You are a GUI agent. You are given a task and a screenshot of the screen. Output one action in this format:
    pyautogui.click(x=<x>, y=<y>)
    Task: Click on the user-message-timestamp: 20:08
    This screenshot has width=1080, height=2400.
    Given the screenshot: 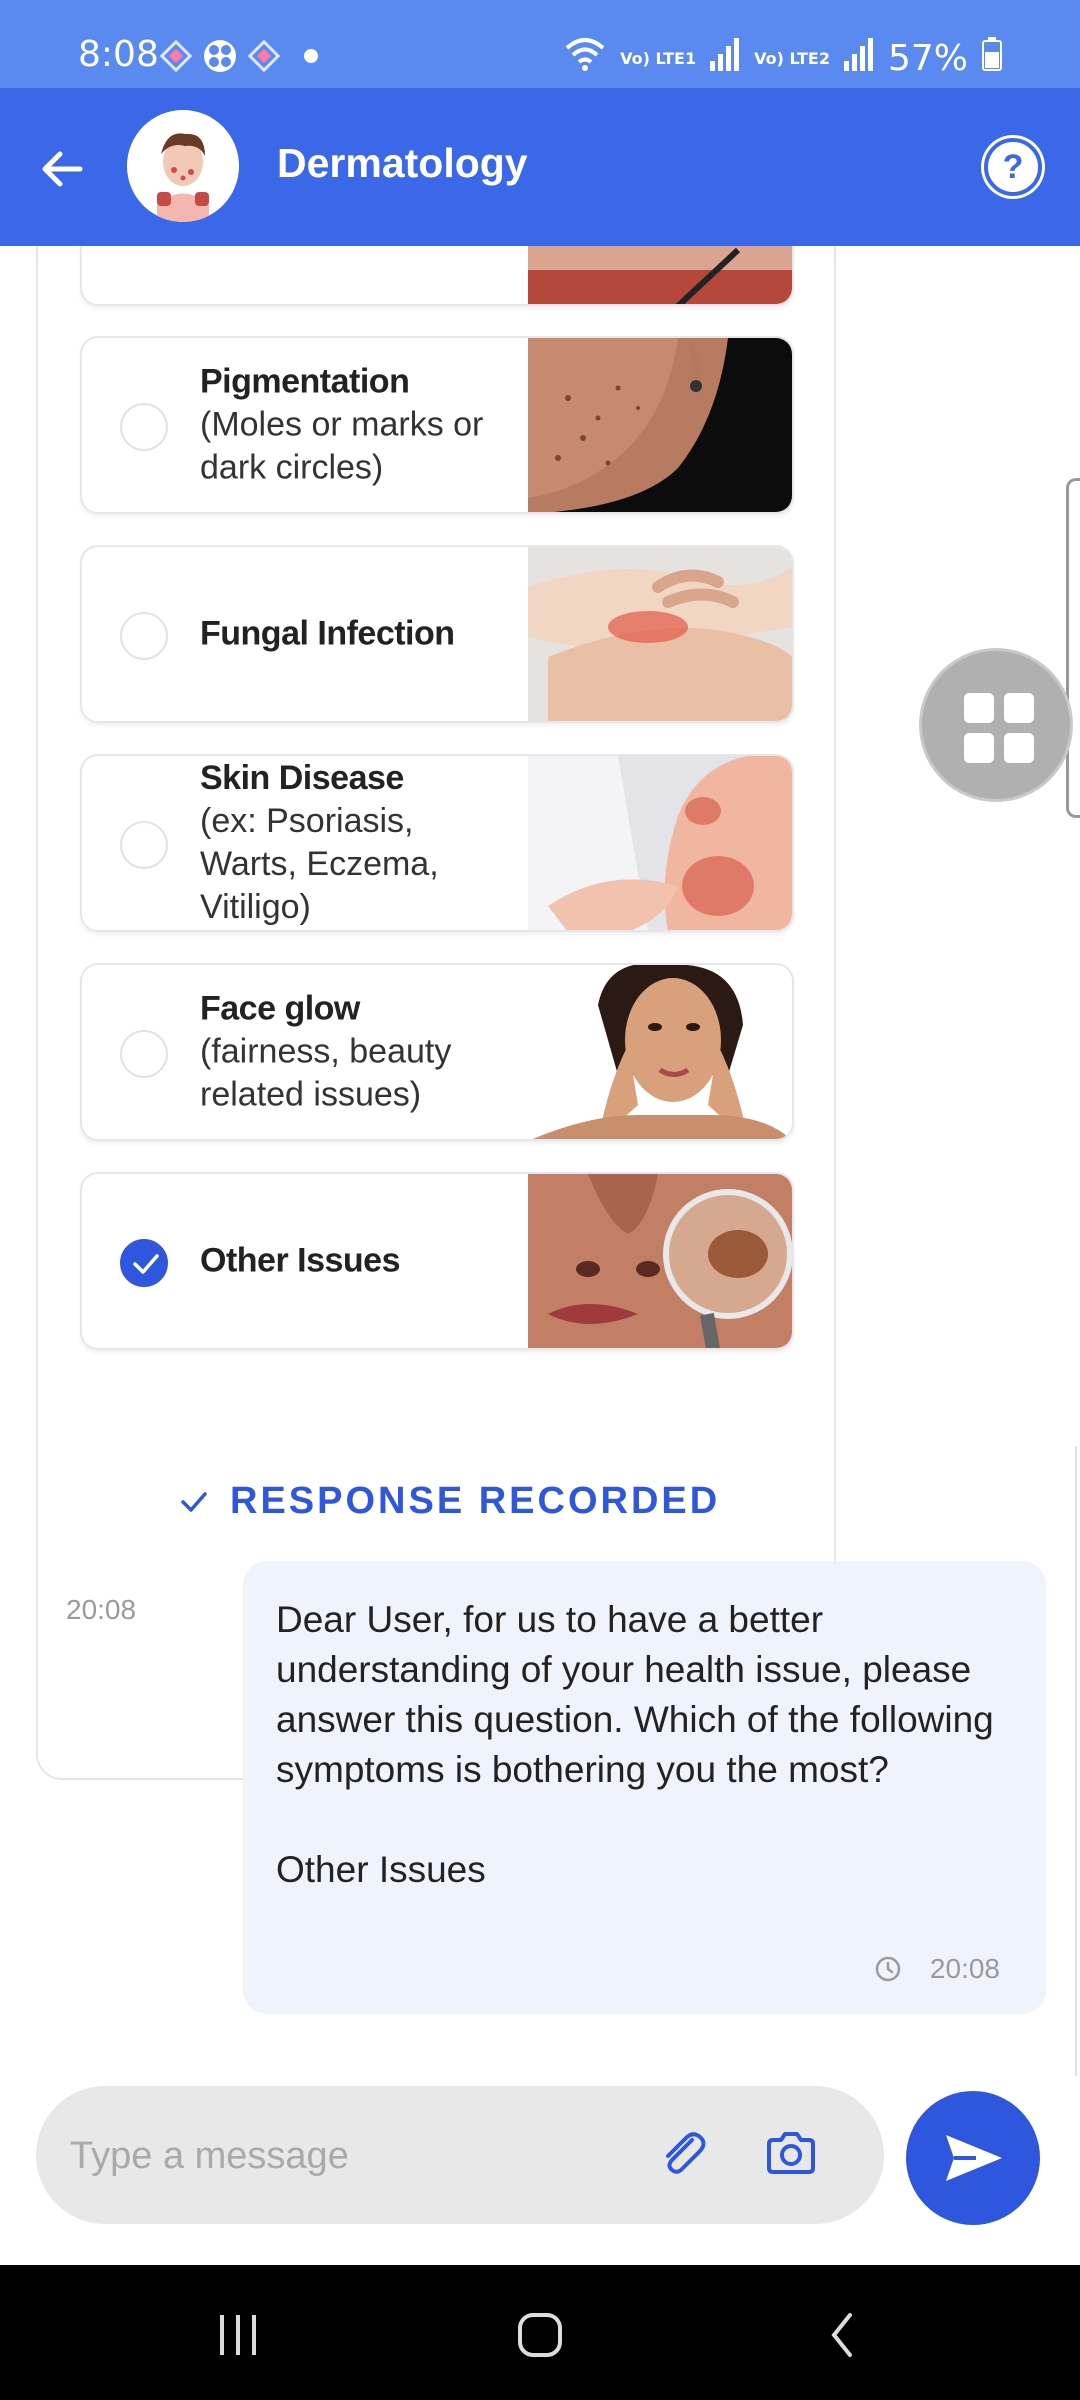 What is the action you would take?
    pyautogui.click(x=964, y=1968)
    